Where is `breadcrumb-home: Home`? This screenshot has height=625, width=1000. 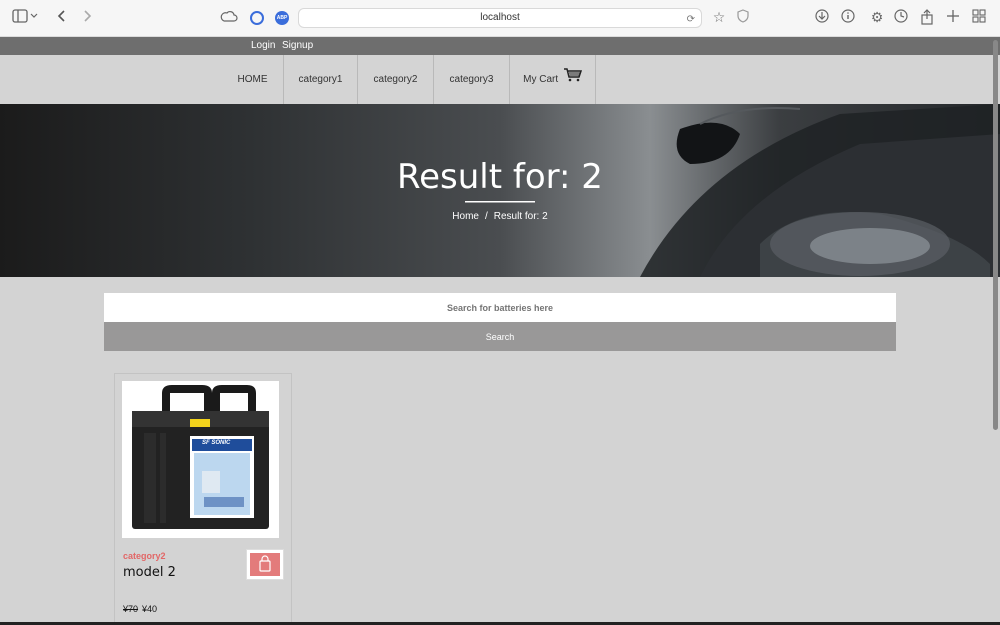
breadcrumb-home: Home is located at coordinates (465, 216).